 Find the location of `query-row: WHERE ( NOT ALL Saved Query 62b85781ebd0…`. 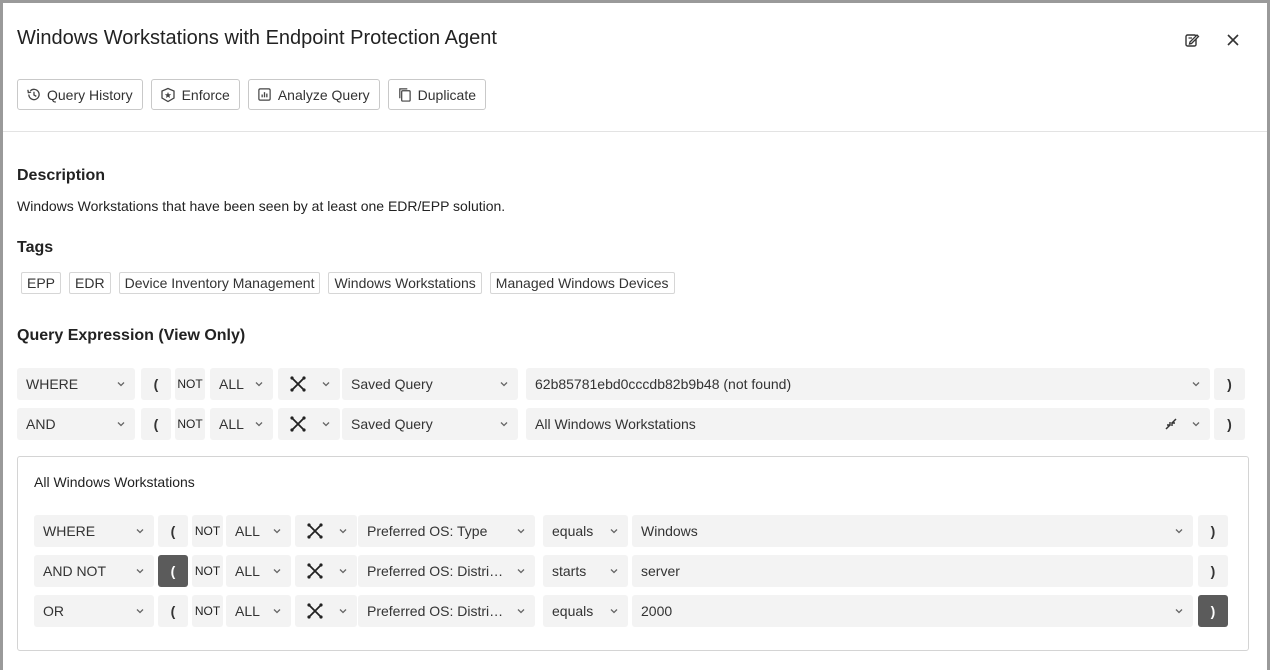

query-row: WHERE ( NOT ALL Saved Query 62b85781ebd0… is located at coordinates (632, 384).